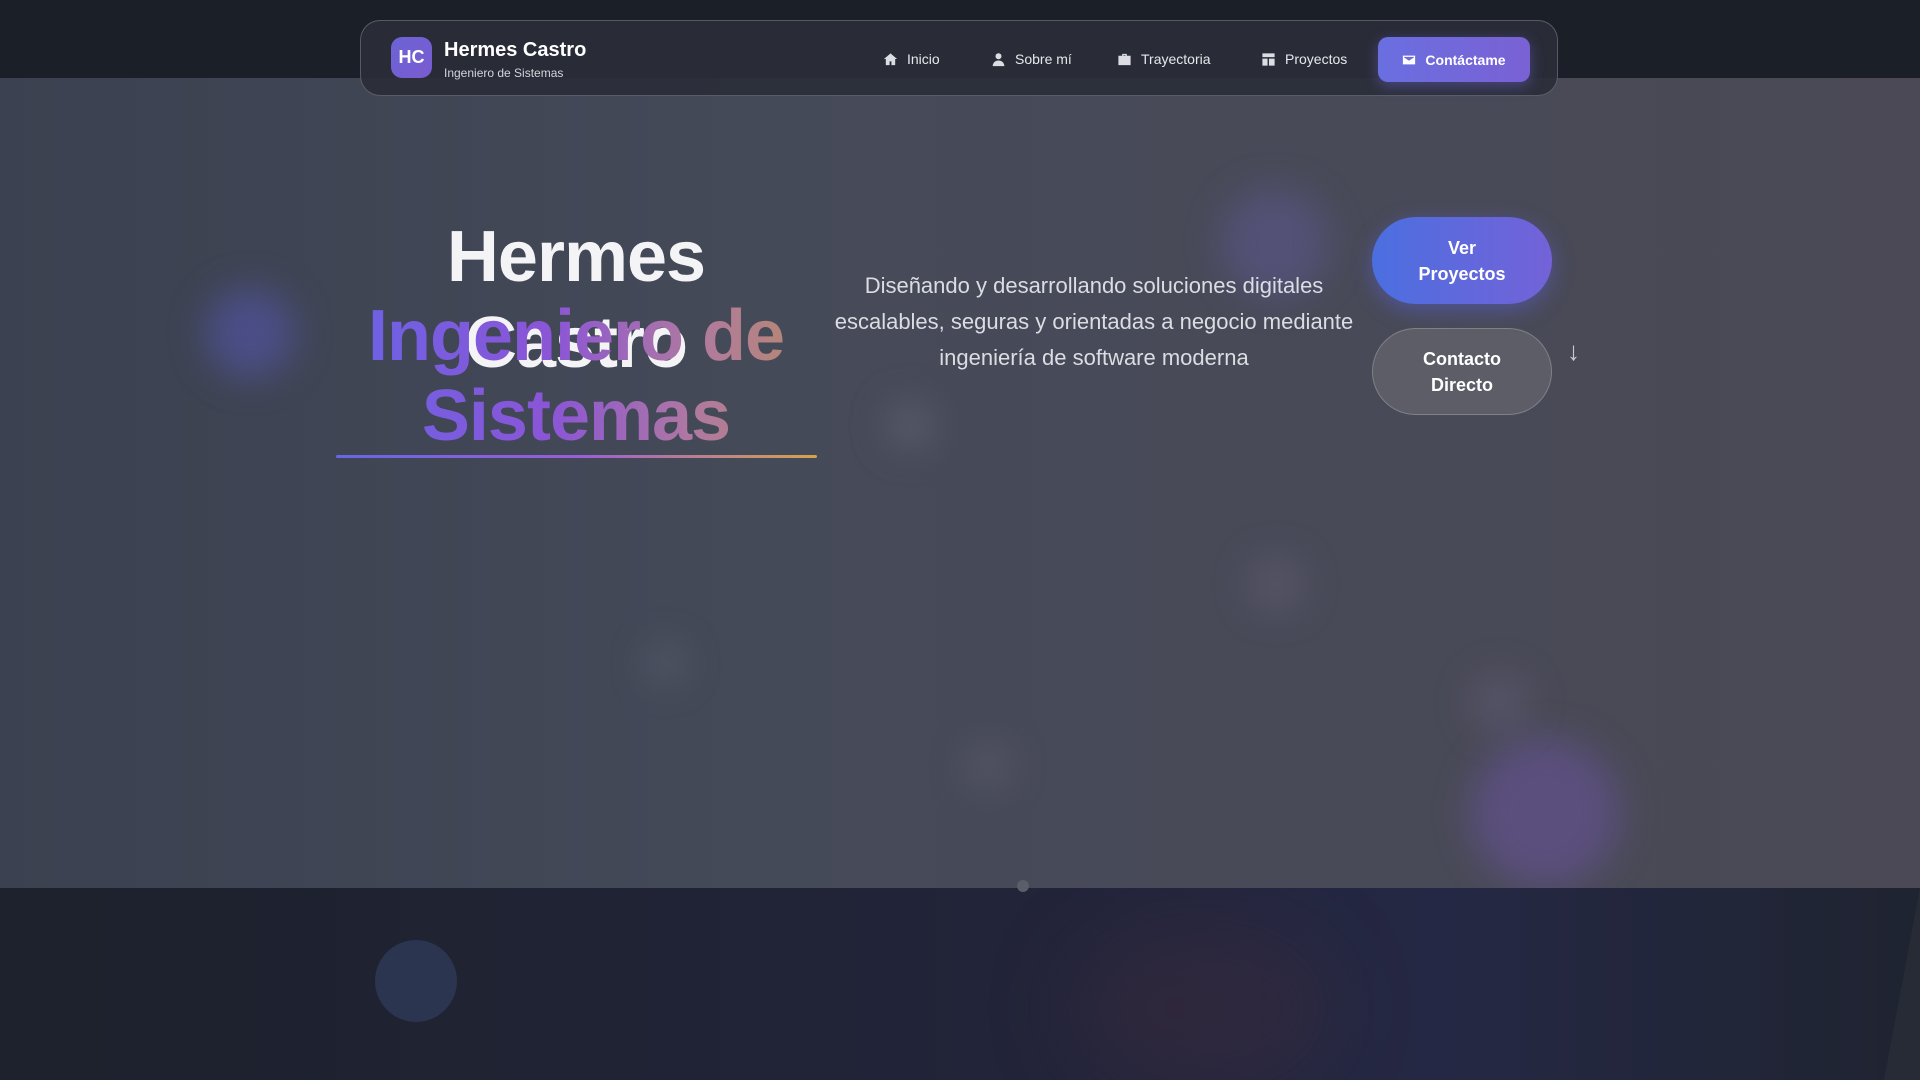 This screenshot has height=1080, width=1920. I want to click on hero-role: Ingeniero de Sistemas, so click(576, 376).